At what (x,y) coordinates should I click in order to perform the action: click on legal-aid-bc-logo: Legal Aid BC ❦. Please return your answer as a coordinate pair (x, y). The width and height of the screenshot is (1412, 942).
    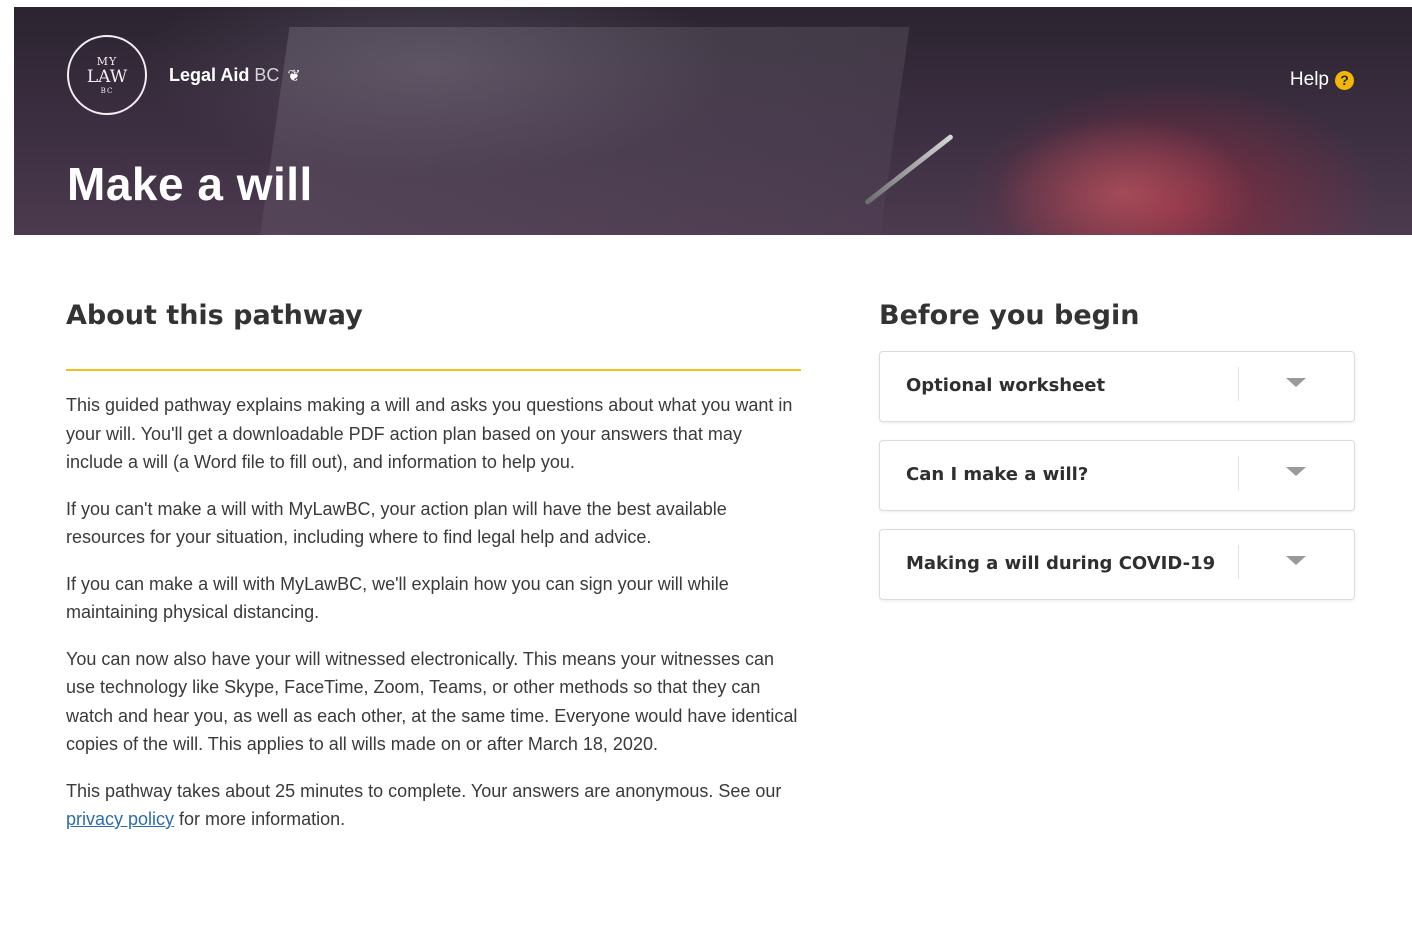
    Looking at the image, I should click on (235, 75).